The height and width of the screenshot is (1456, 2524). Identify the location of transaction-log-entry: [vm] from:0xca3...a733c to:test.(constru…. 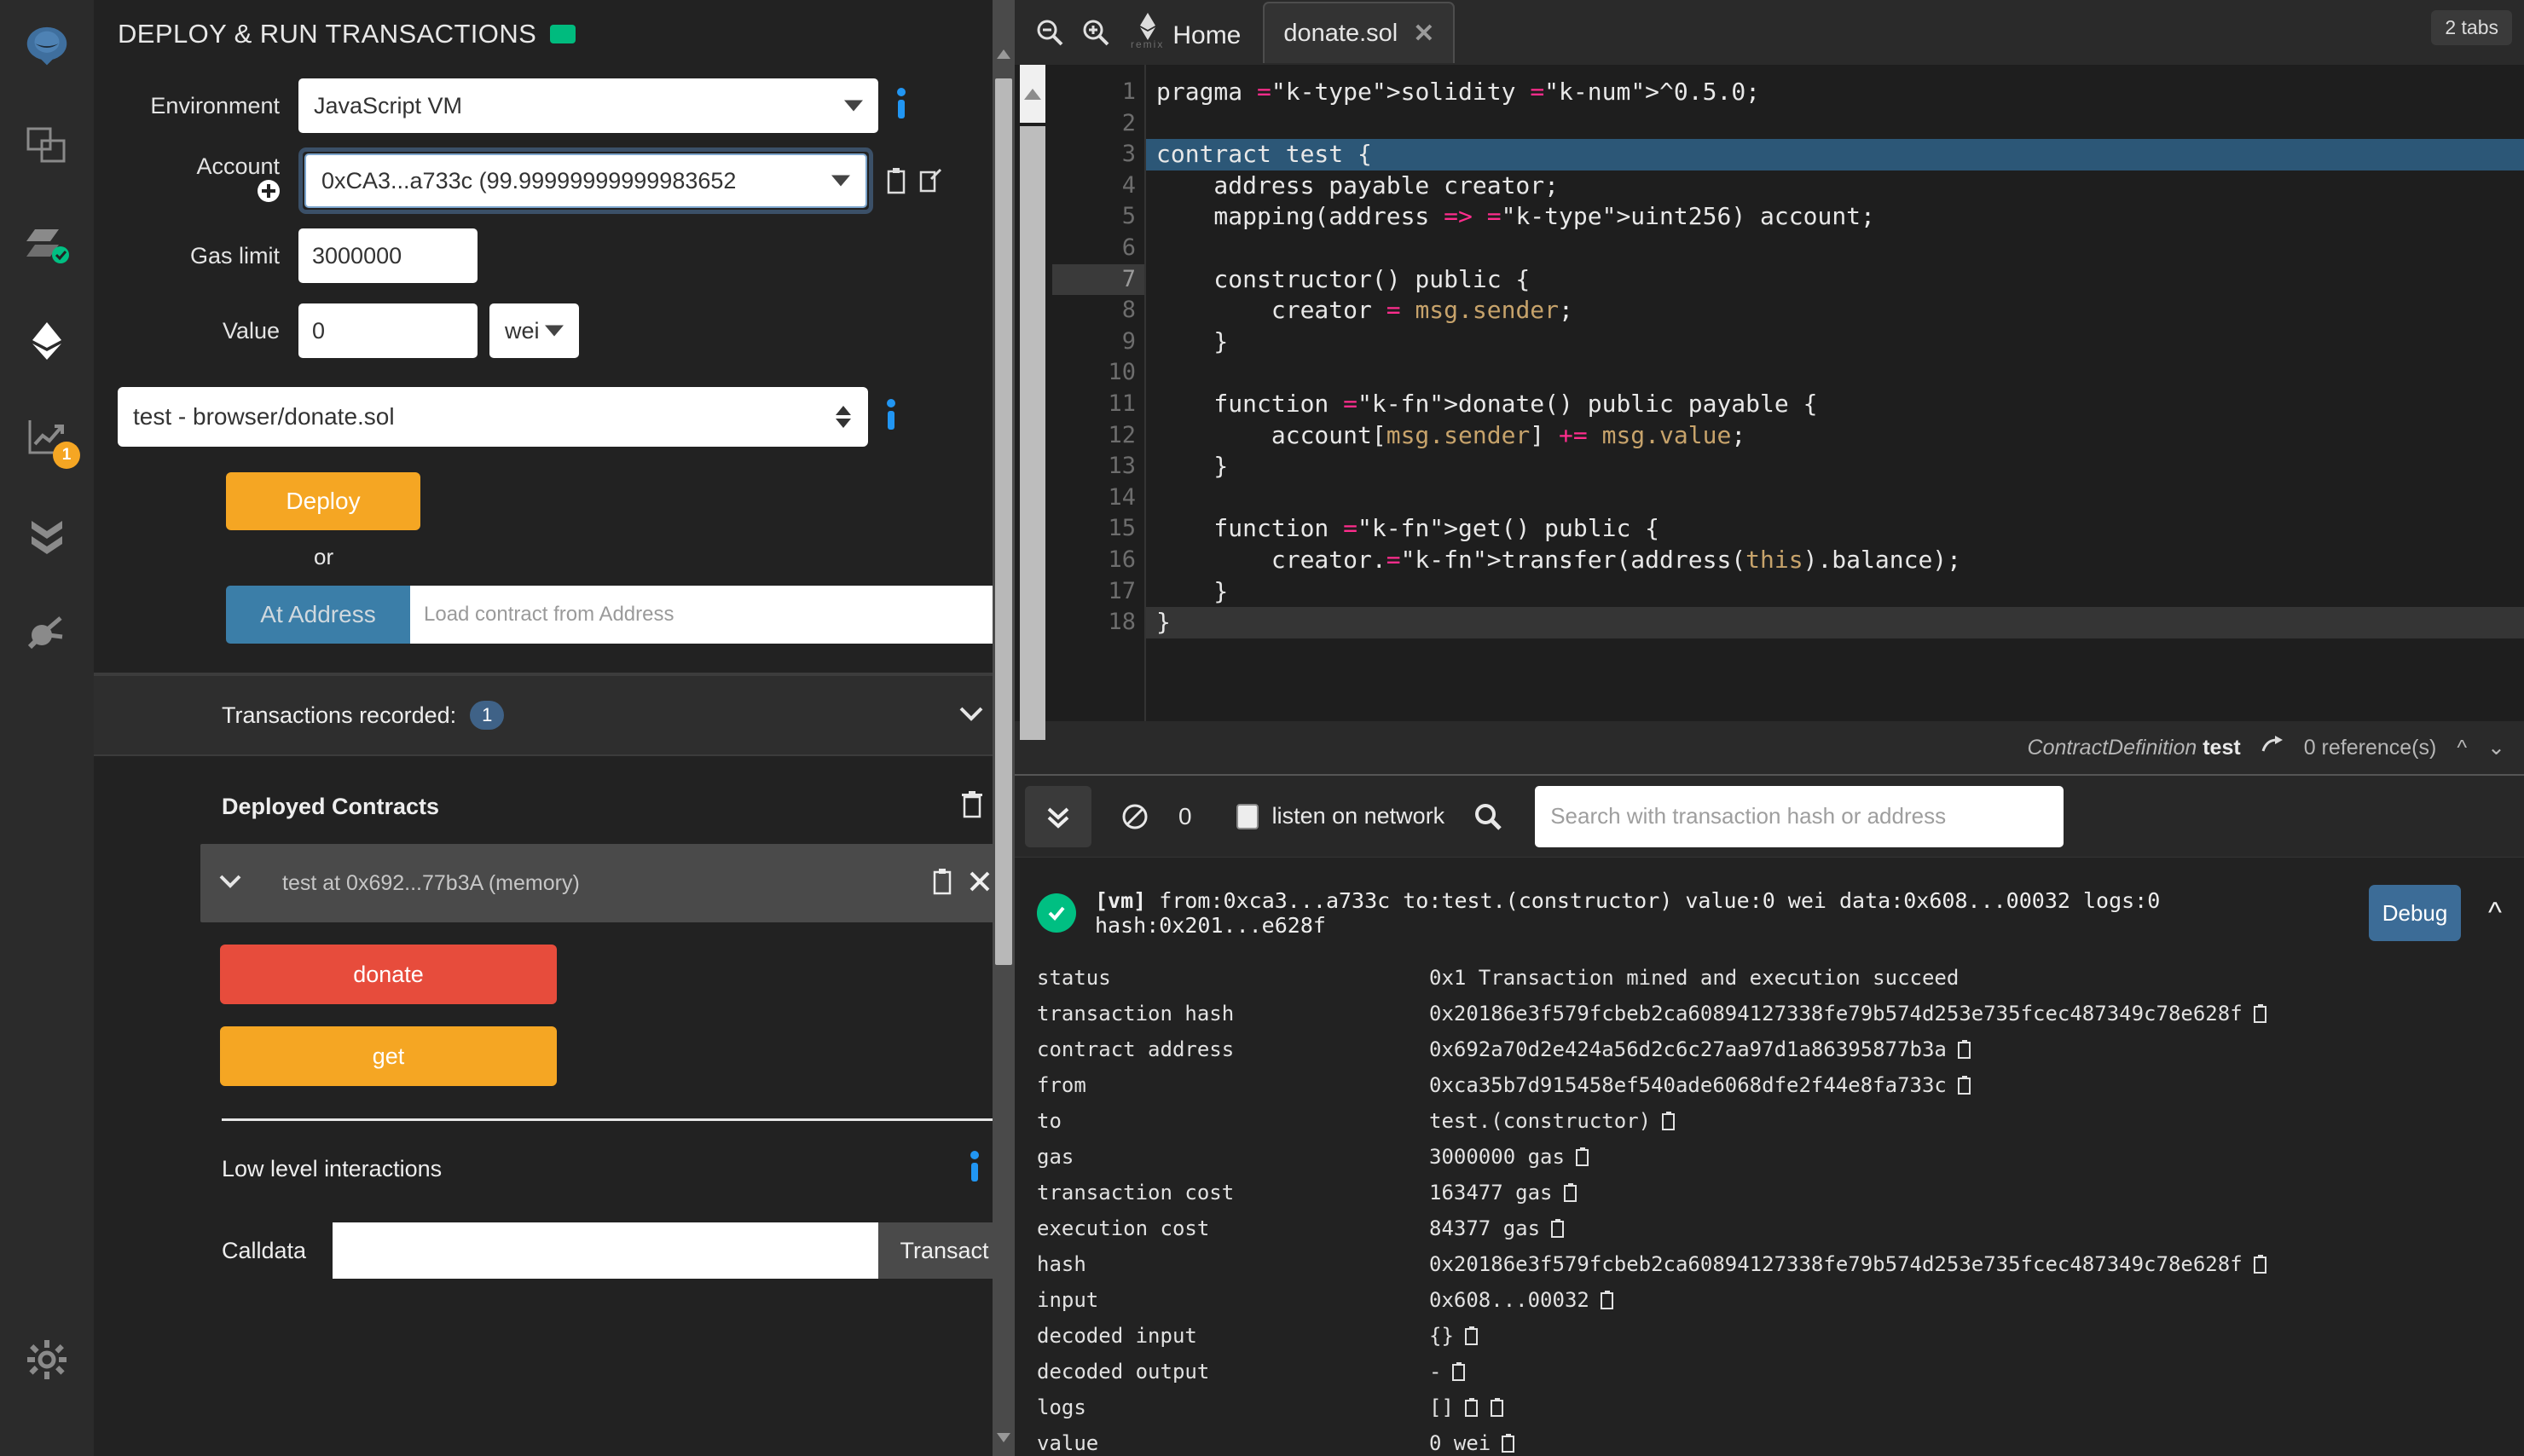
(1769, 899).